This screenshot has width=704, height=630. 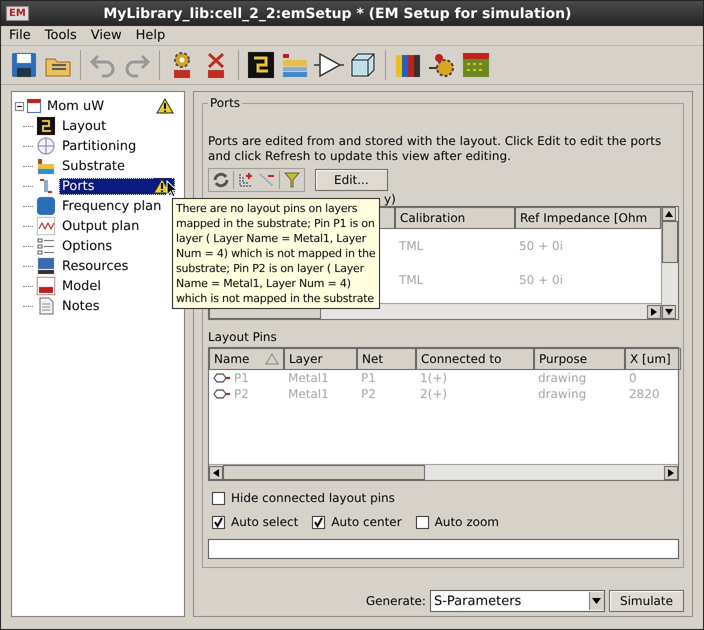 I want to click on table-cell: P1, so click(x=246, y=378).